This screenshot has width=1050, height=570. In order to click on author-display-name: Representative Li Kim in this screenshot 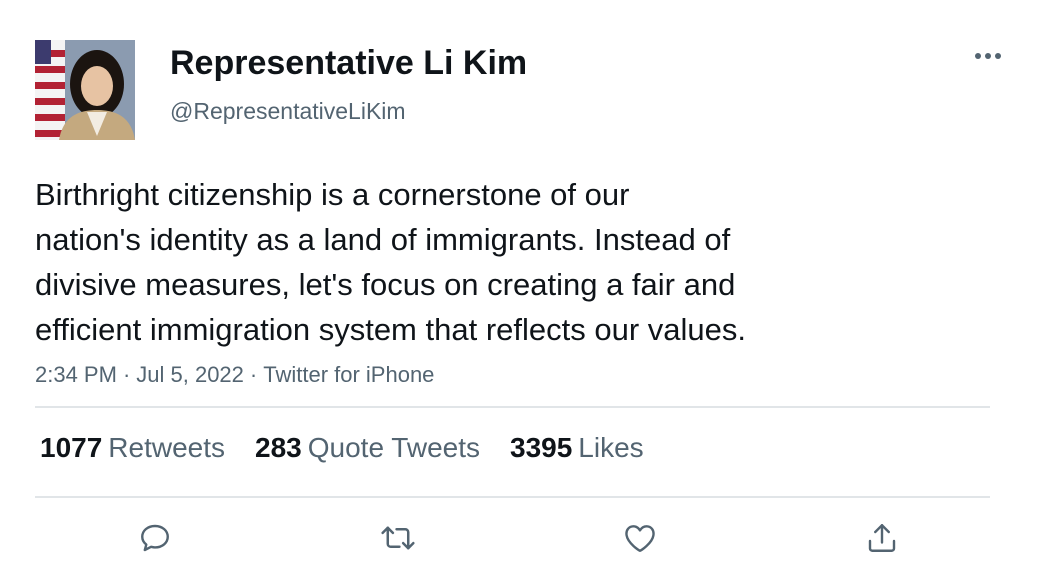, I will do `click(348, 63)`.